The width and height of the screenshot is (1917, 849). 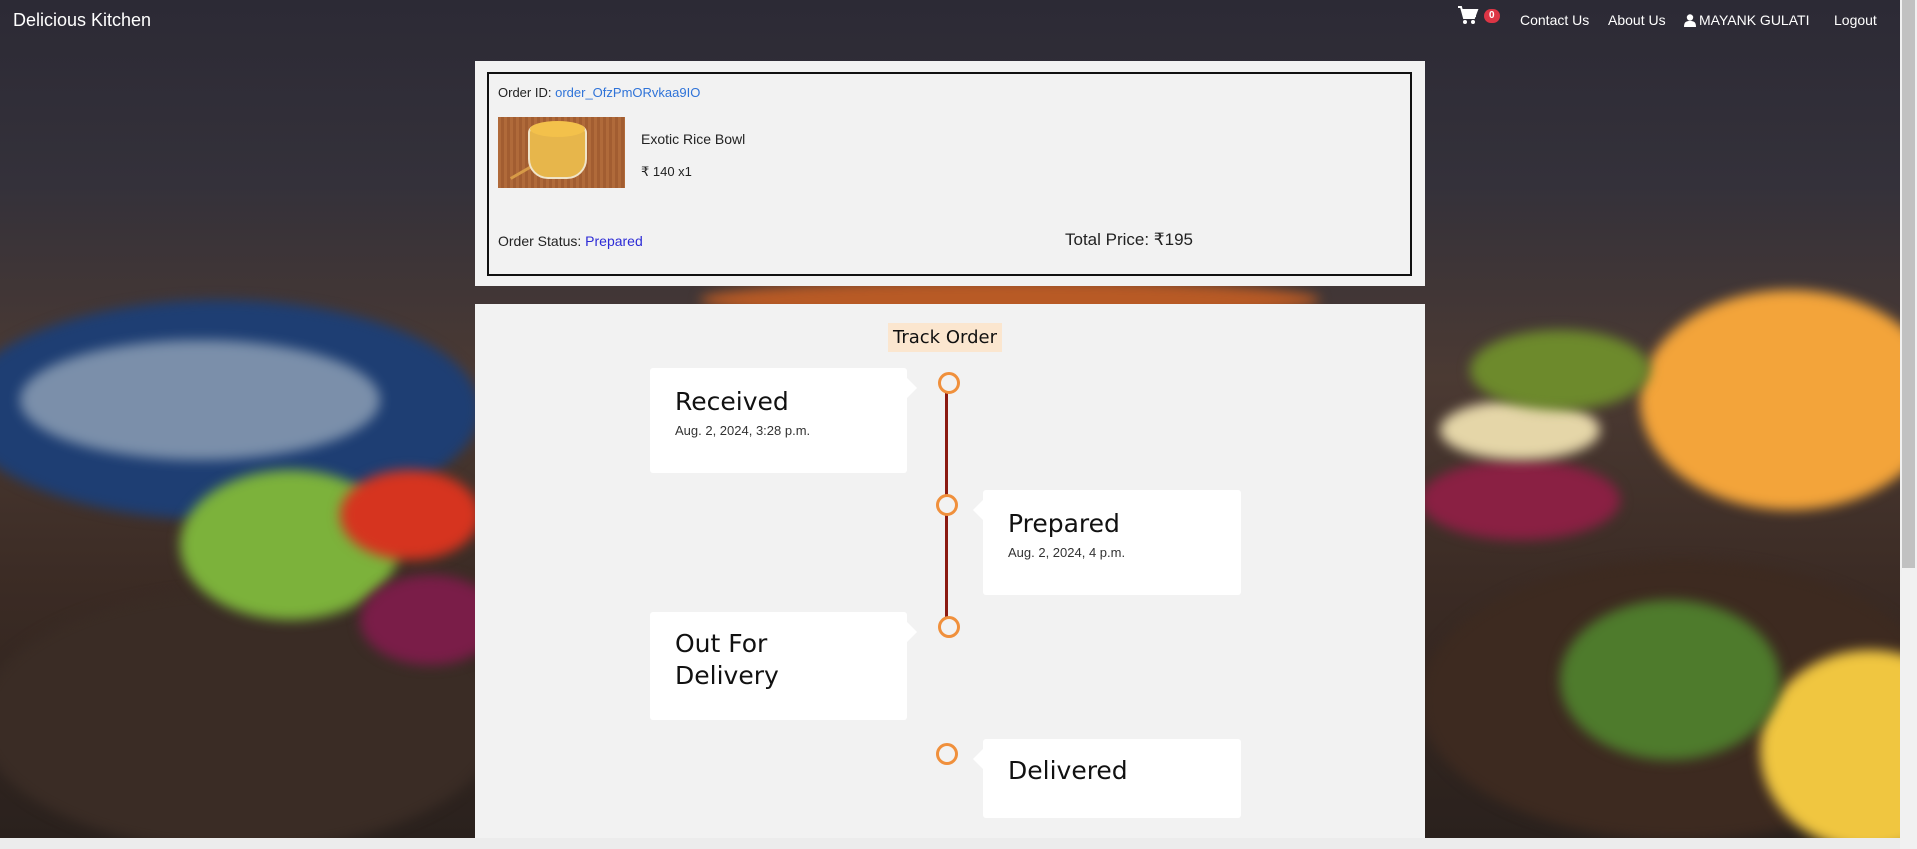 I want to click on timeline-step-out-for-delivery: Out For Delivery, so click(x=783, y=666).